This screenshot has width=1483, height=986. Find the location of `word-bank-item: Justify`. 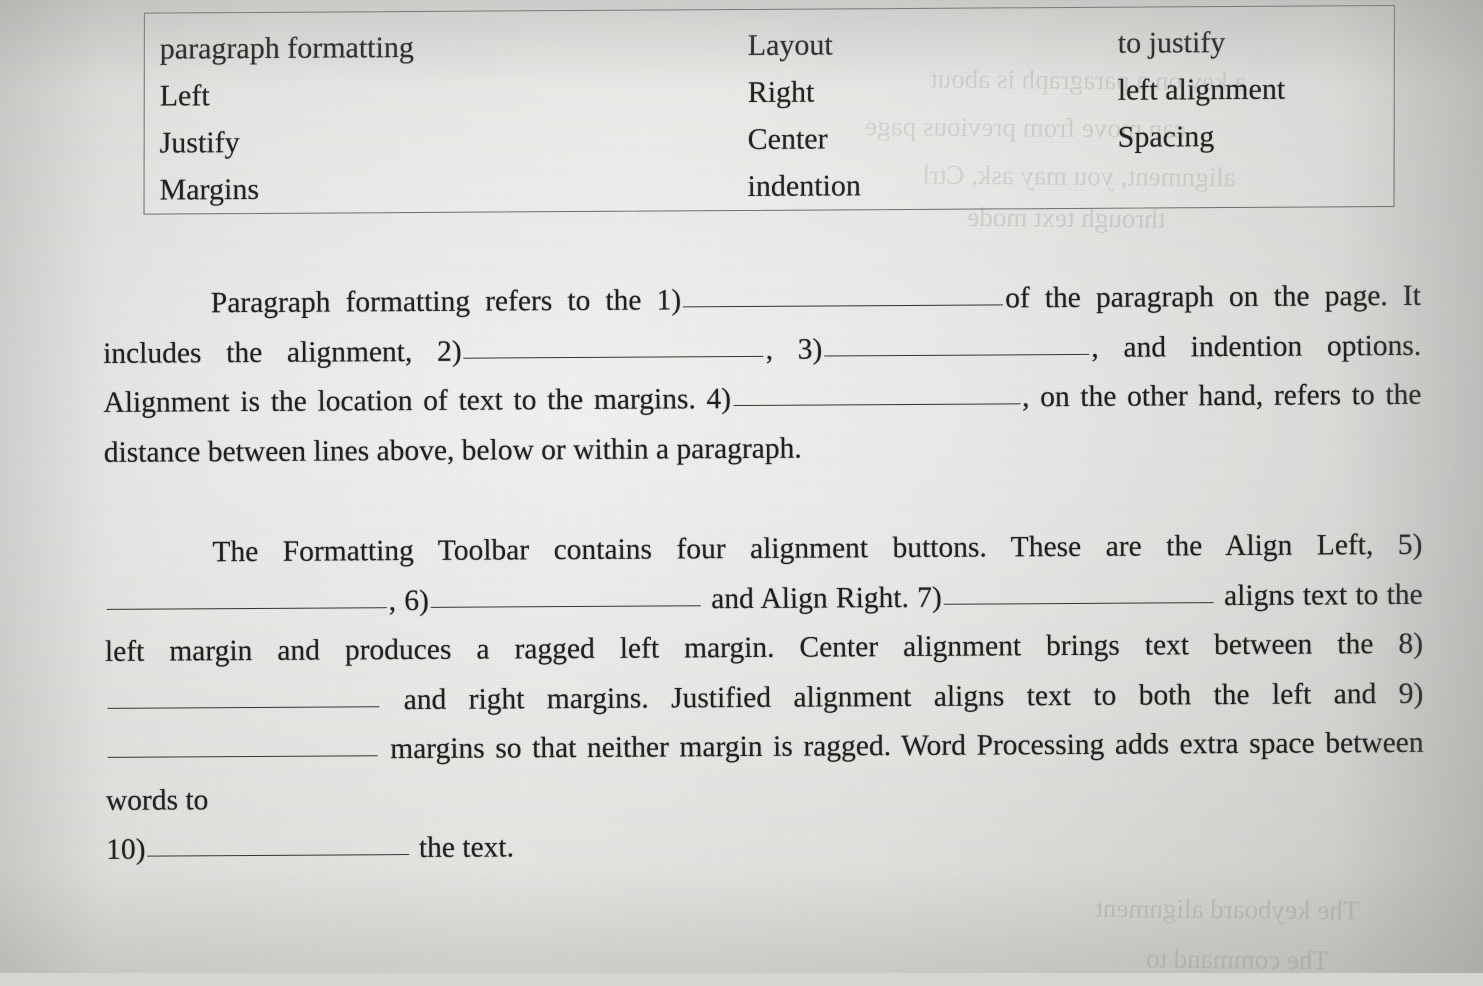

word-bank-item: Justify is located at coordinates (446, 141).